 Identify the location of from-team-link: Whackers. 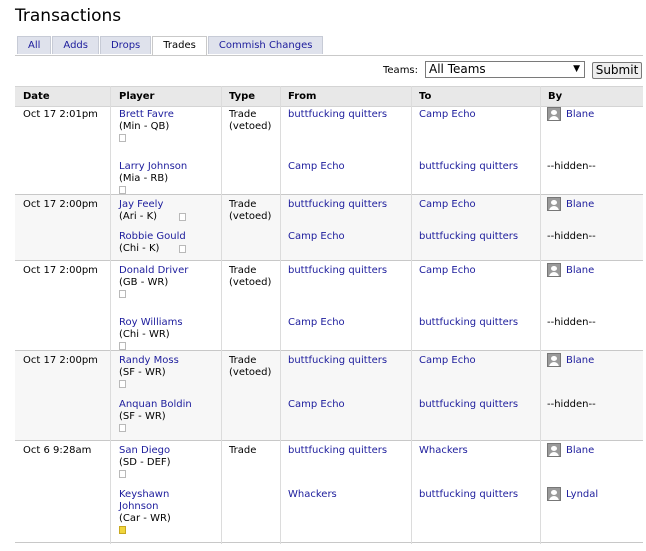
(312, 495).